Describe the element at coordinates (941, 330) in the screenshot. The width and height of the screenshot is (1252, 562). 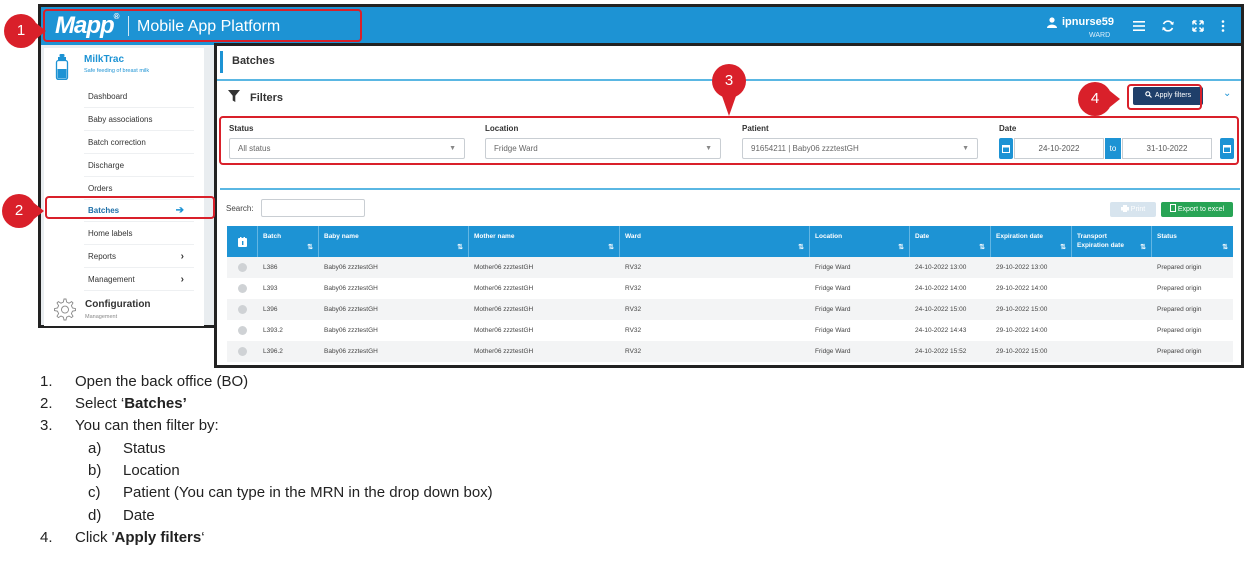
I see `cell-date: 24-10-2022 14:43` at that location.